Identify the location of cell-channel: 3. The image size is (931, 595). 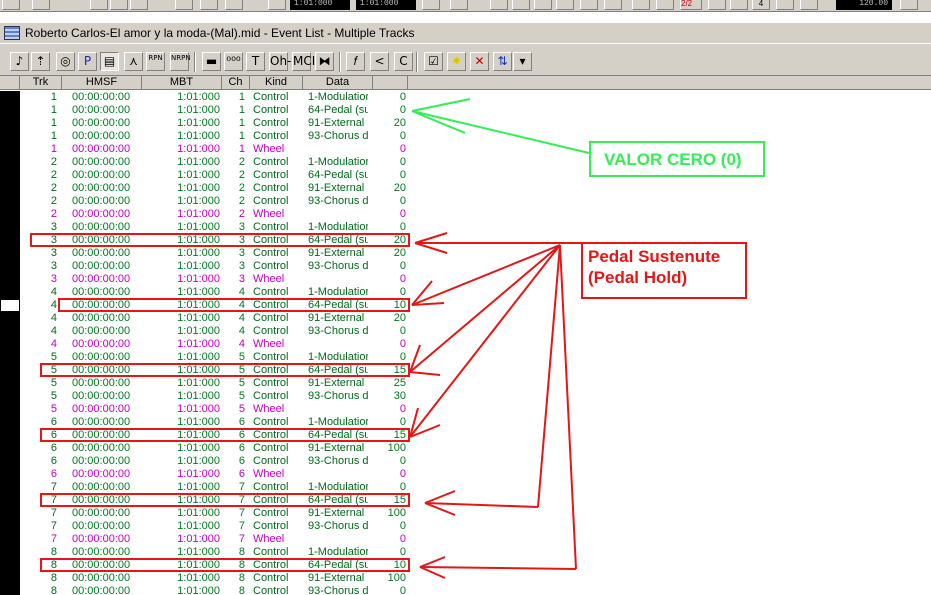
(233, 279).